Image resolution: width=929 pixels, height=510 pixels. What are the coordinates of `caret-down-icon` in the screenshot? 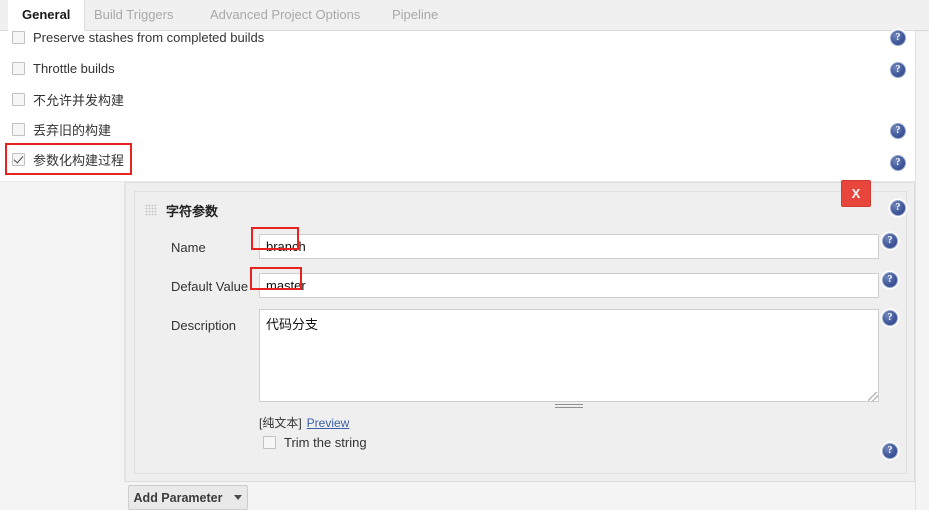 It's located at (238, 497).